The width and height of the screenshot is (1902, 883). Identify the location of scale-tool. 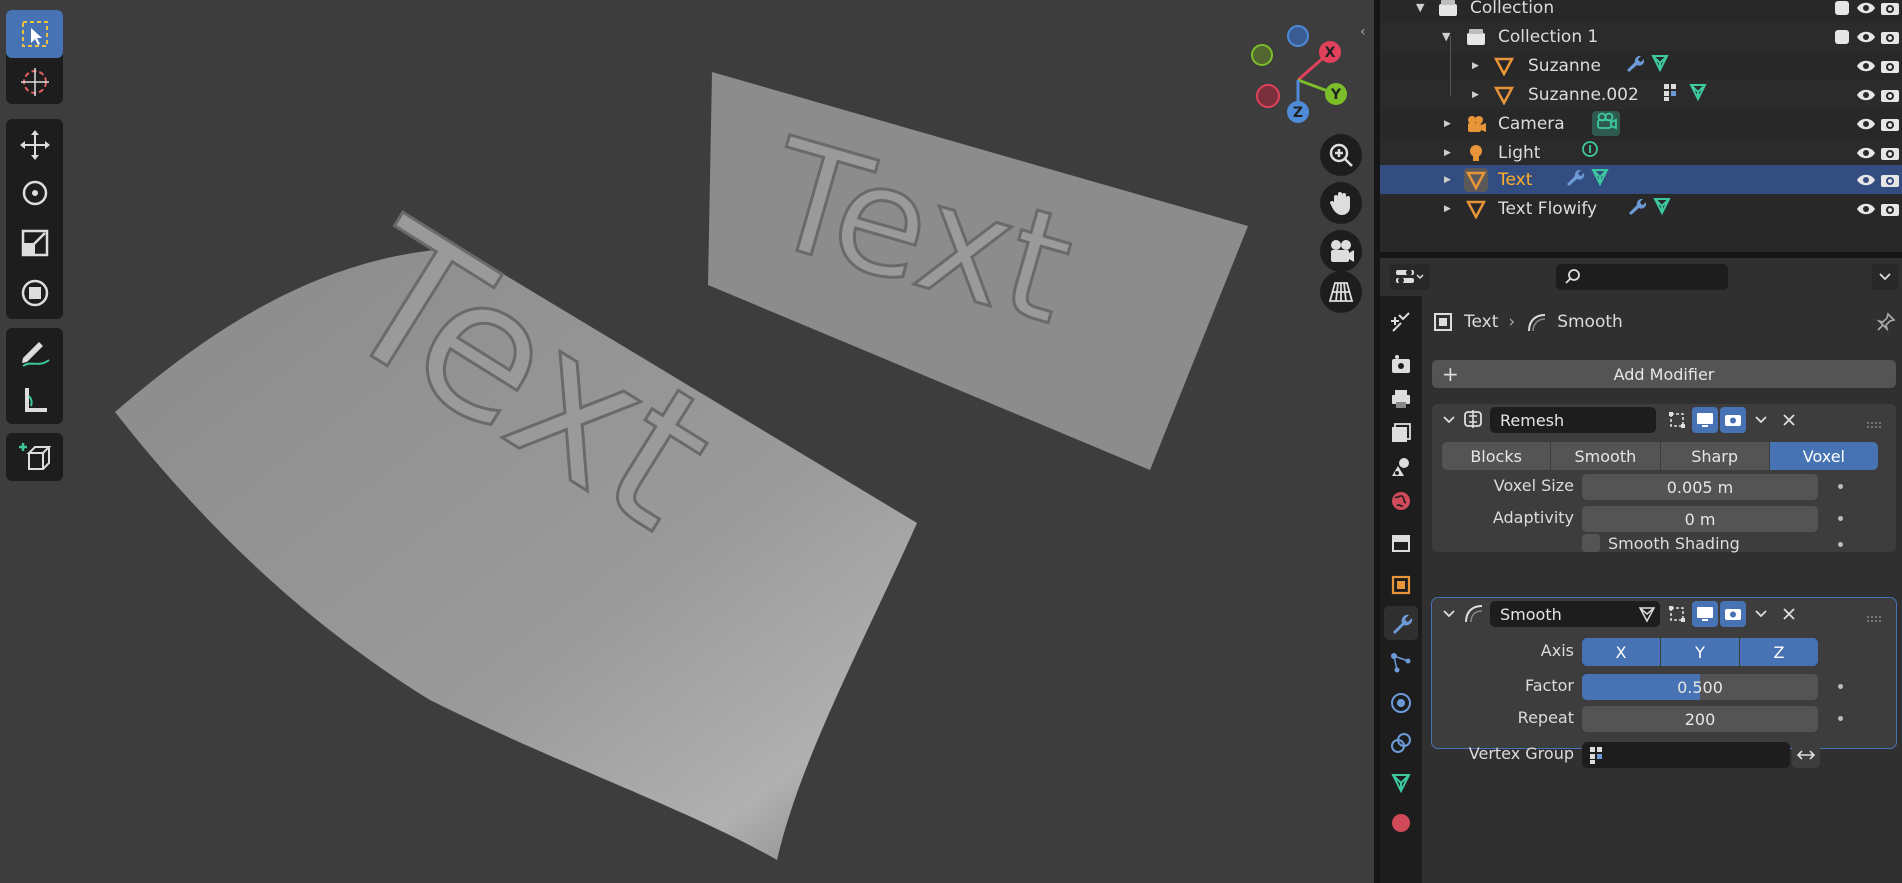
(34, 243).